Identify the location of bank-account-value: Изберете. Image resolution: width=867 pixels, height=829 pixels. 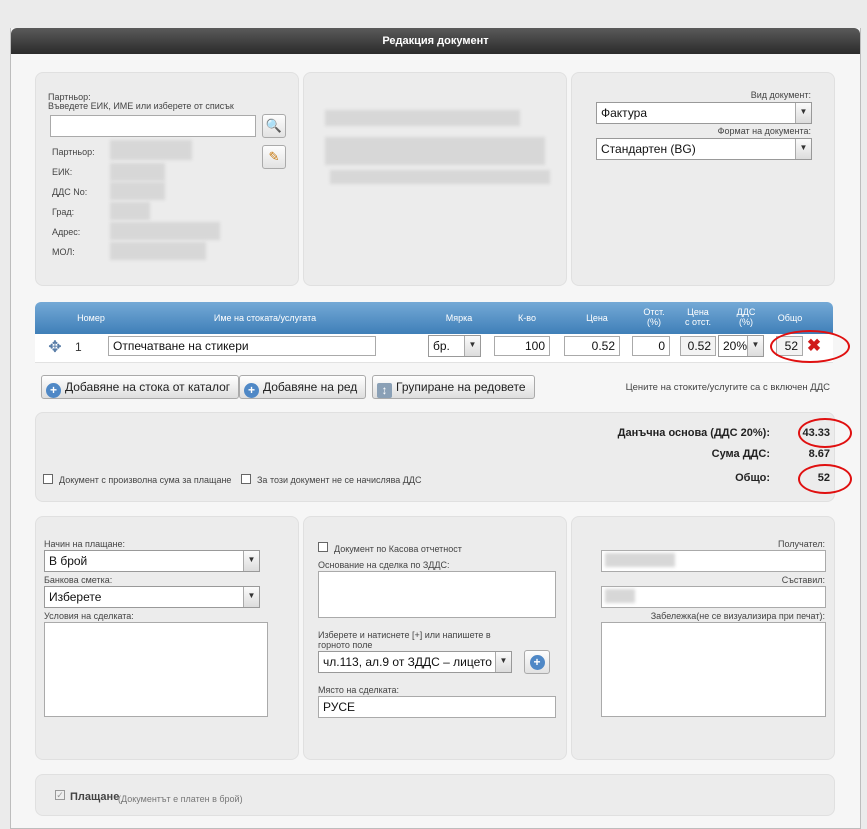
(75, 597).